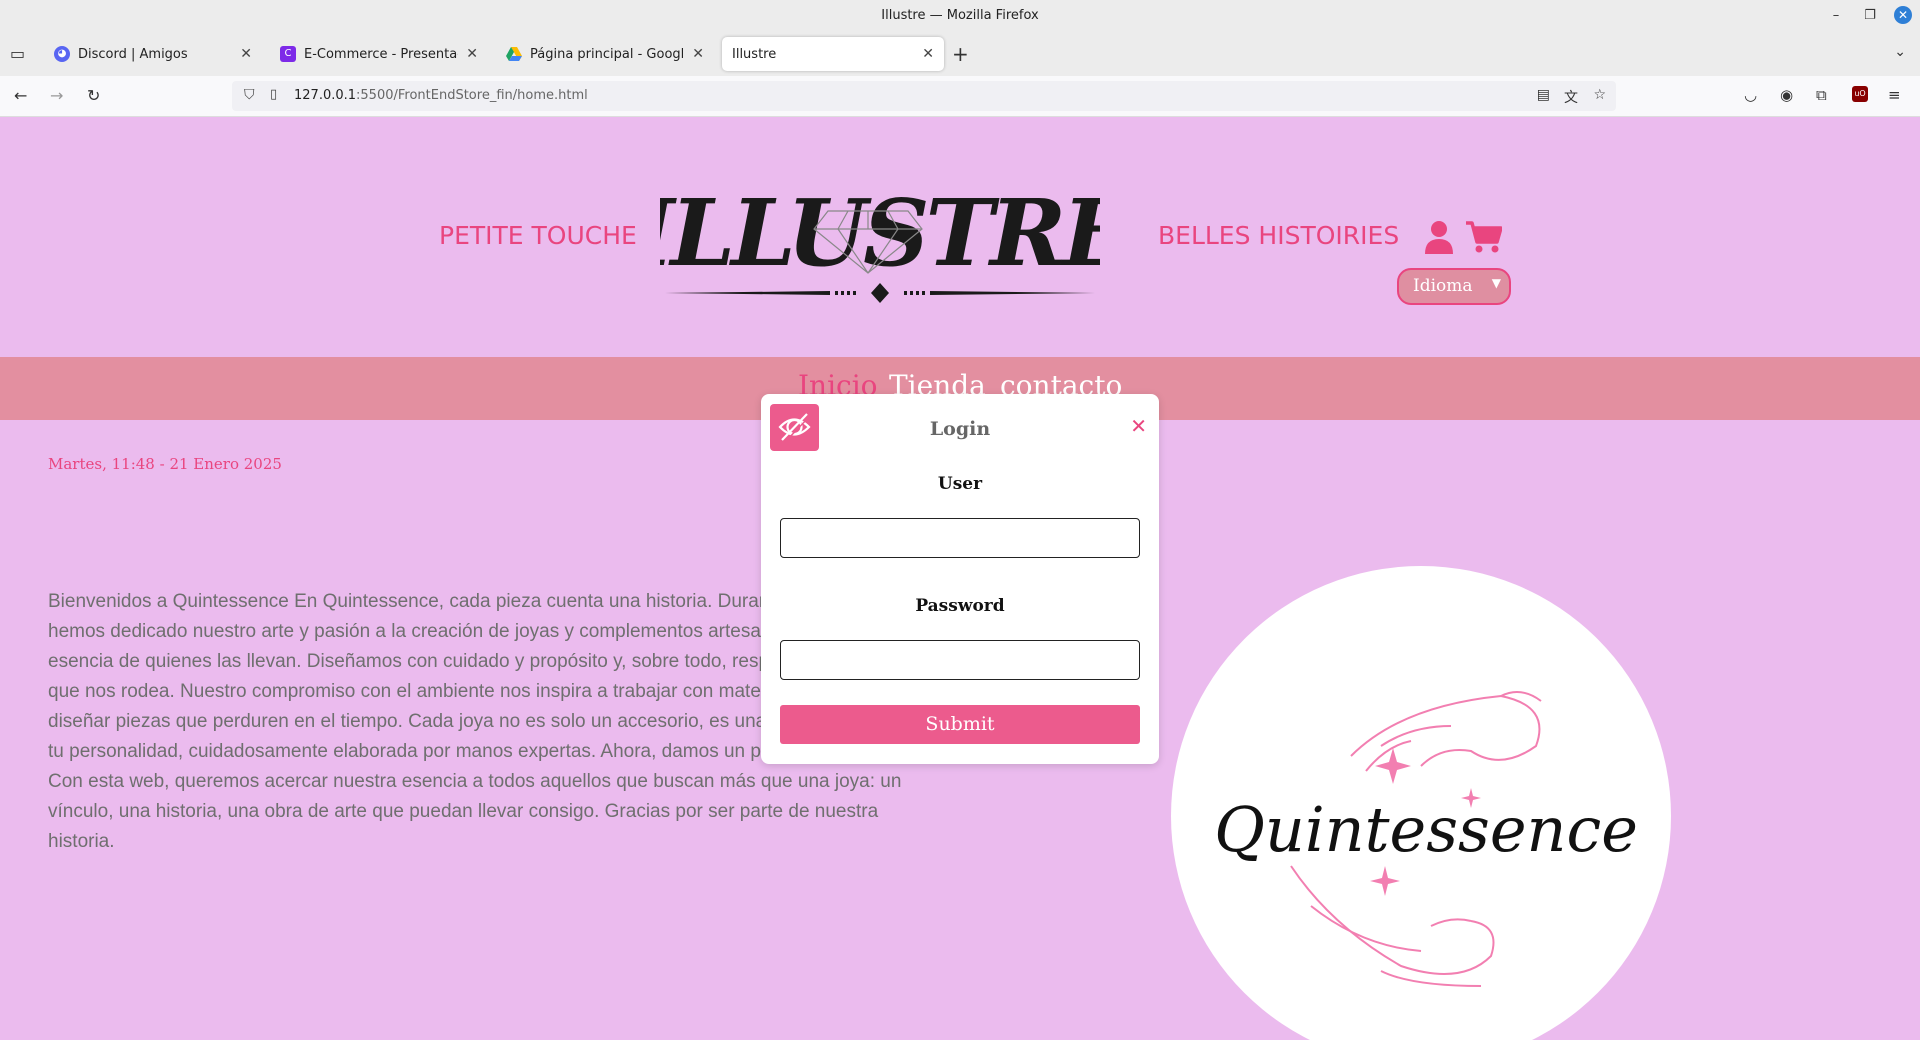 This screenshot has height=1040, width=1920. I want to click on tab-canva: C E-Commerce - Presentación ✕, so click(379, 54).